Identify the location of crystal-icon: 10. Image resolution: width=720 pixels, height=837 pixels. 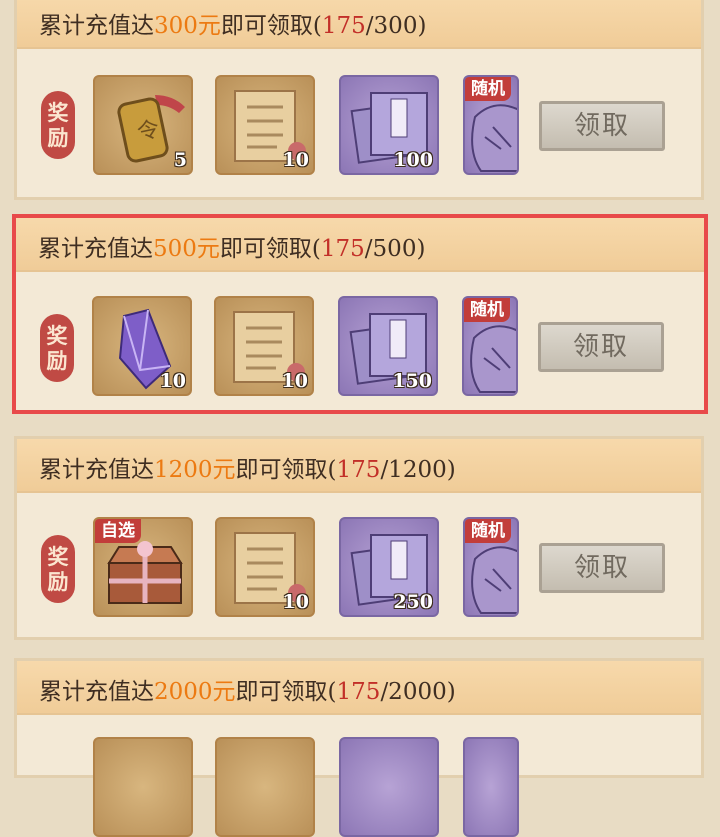
(142, 346).